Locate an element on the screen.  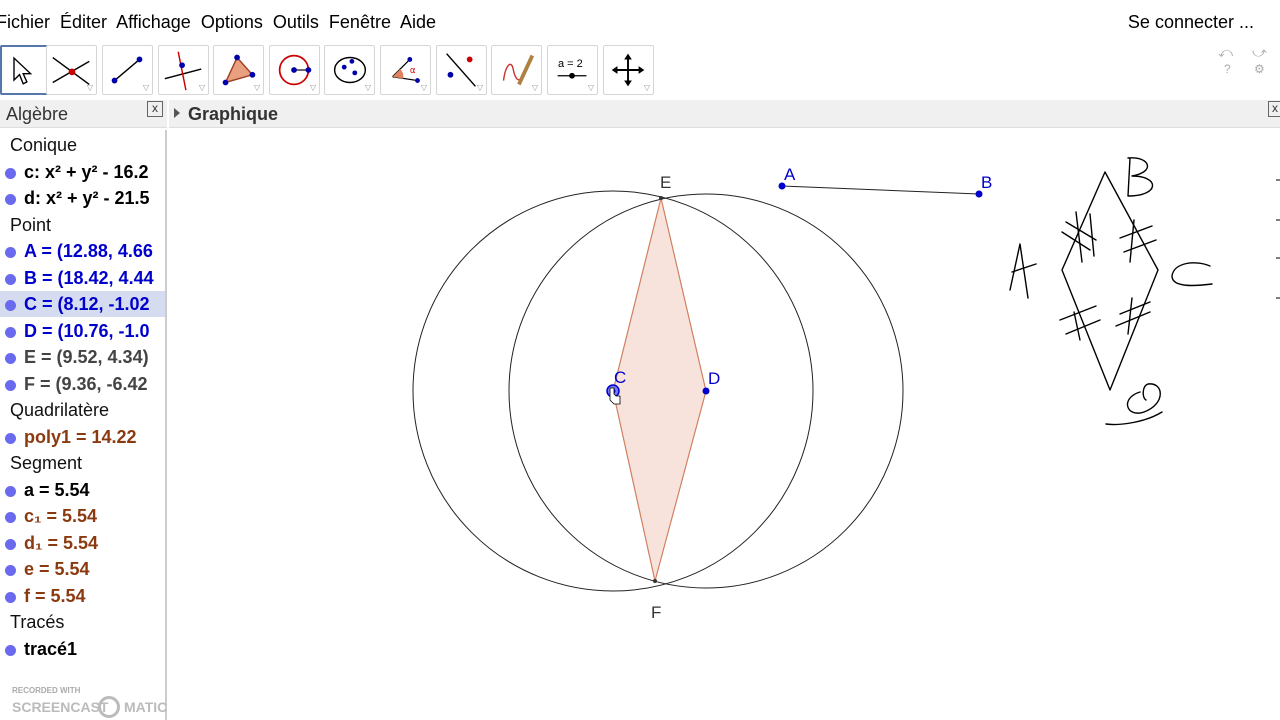
algebra-item: c: x² + y² - 16.2 is located at coordinates (82, 172).